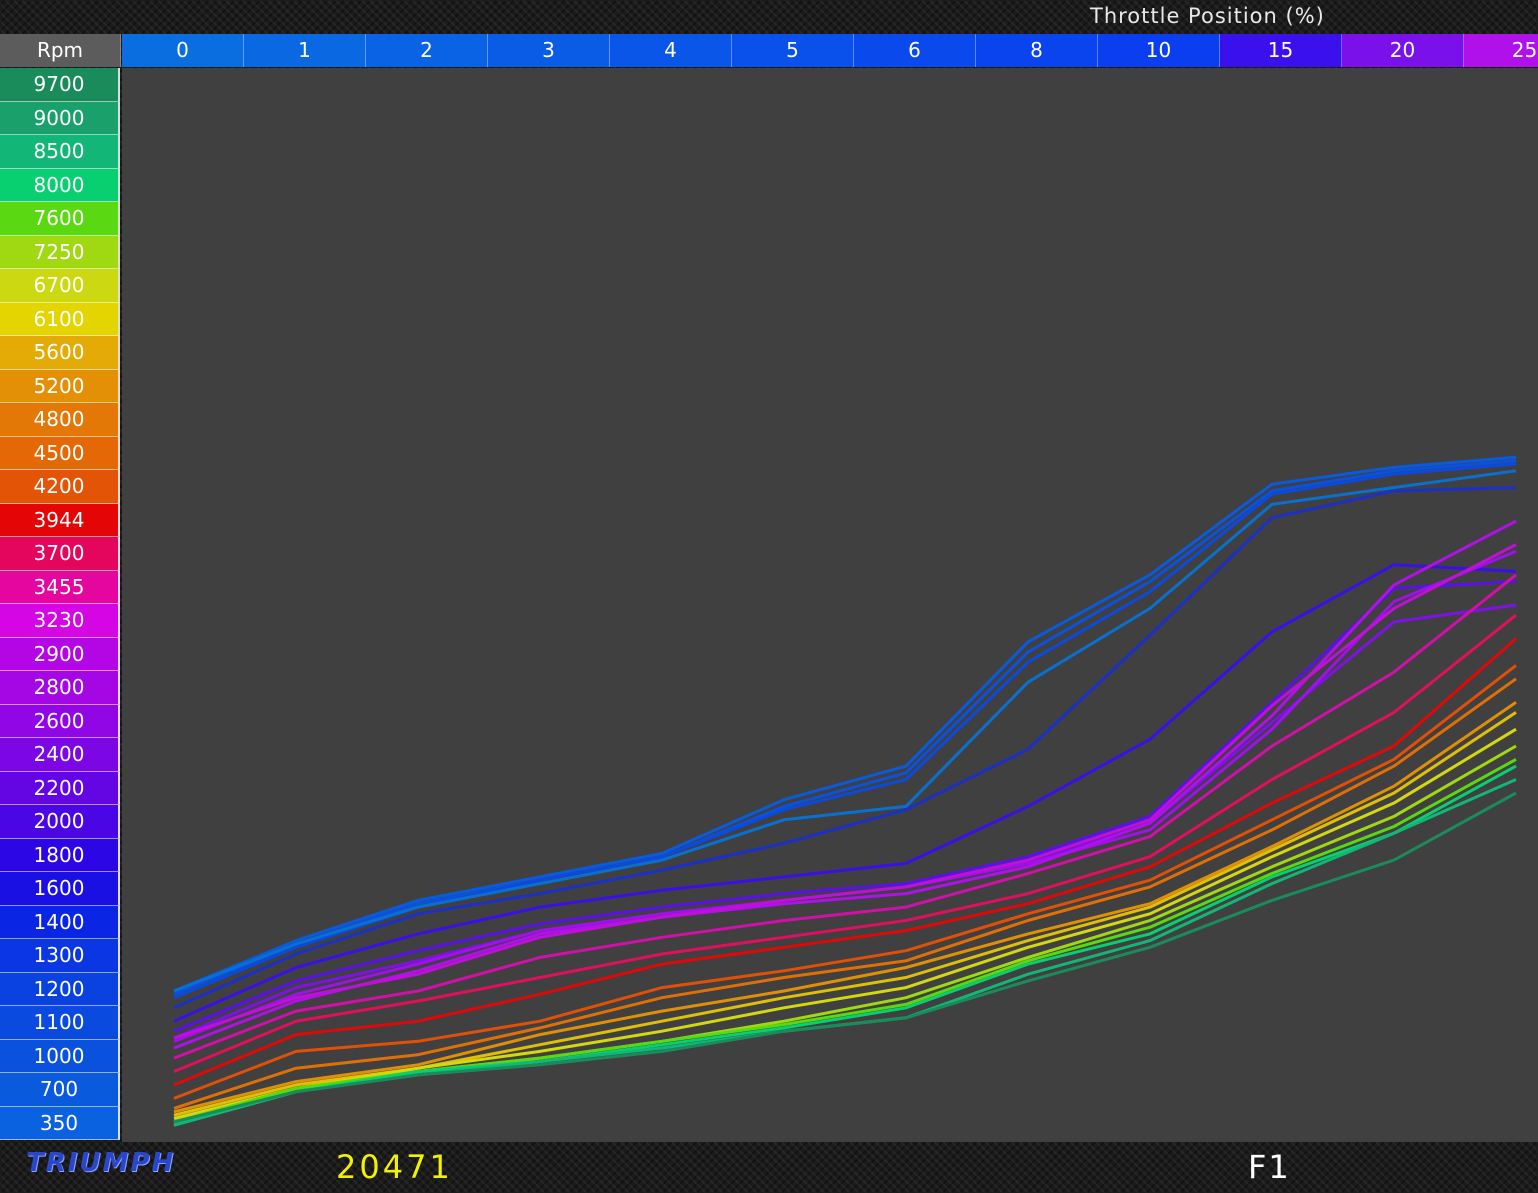 Image resolution: width=1538 pixels, height=1193 pixels. What do you see at coordinates (1403, 50) in the screenshot?
I see `throttle-header-20: 20` at bounding box center [1403, 50].